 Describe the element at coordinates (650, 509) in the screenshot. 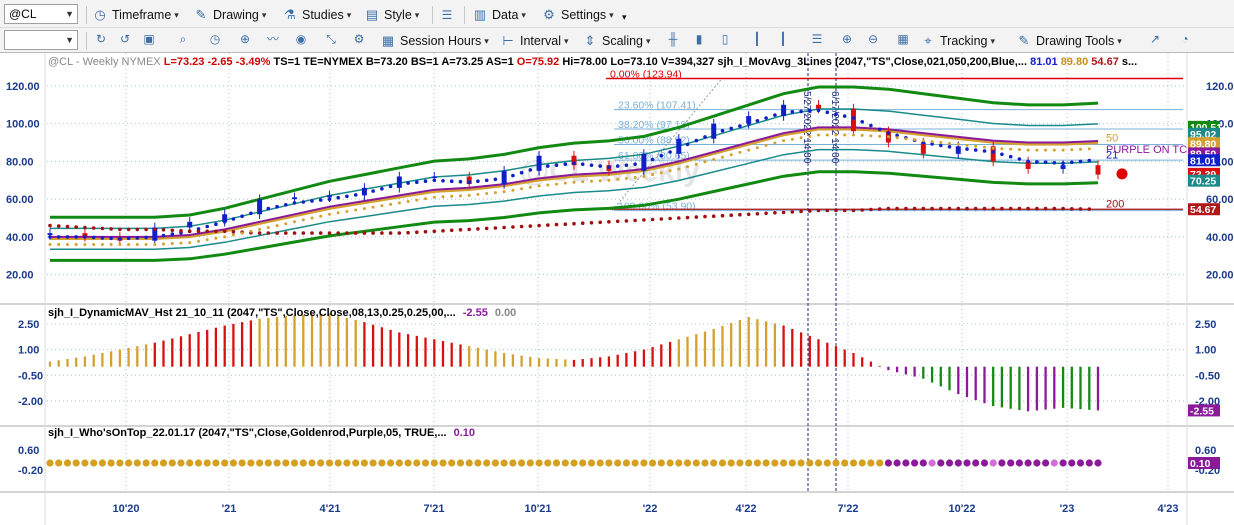

I see `x-tick-label: '22` at that location.